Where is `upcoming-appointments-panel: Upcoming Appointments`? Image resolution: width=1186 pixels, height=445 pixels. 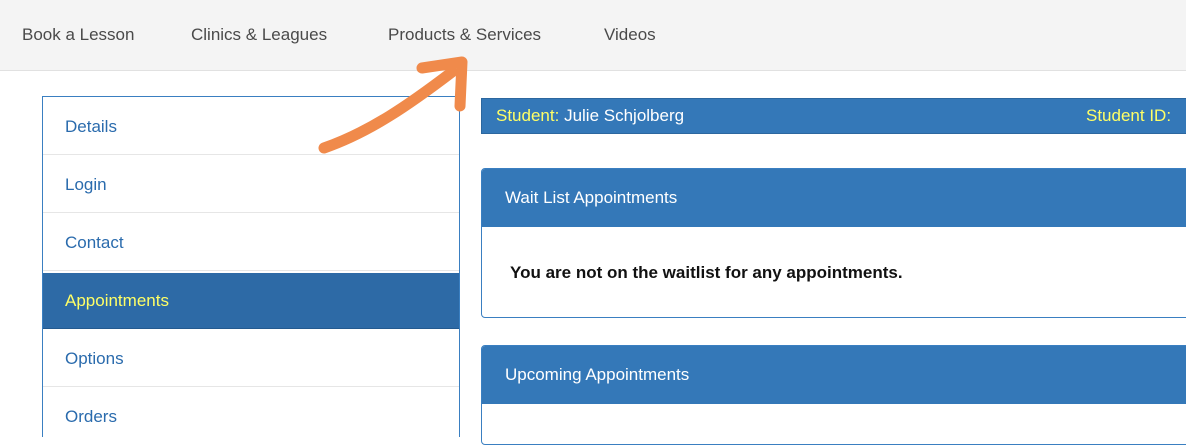 upcoming-appointments-panel: Upcoming Appointments is located at coordinates (833, 395).